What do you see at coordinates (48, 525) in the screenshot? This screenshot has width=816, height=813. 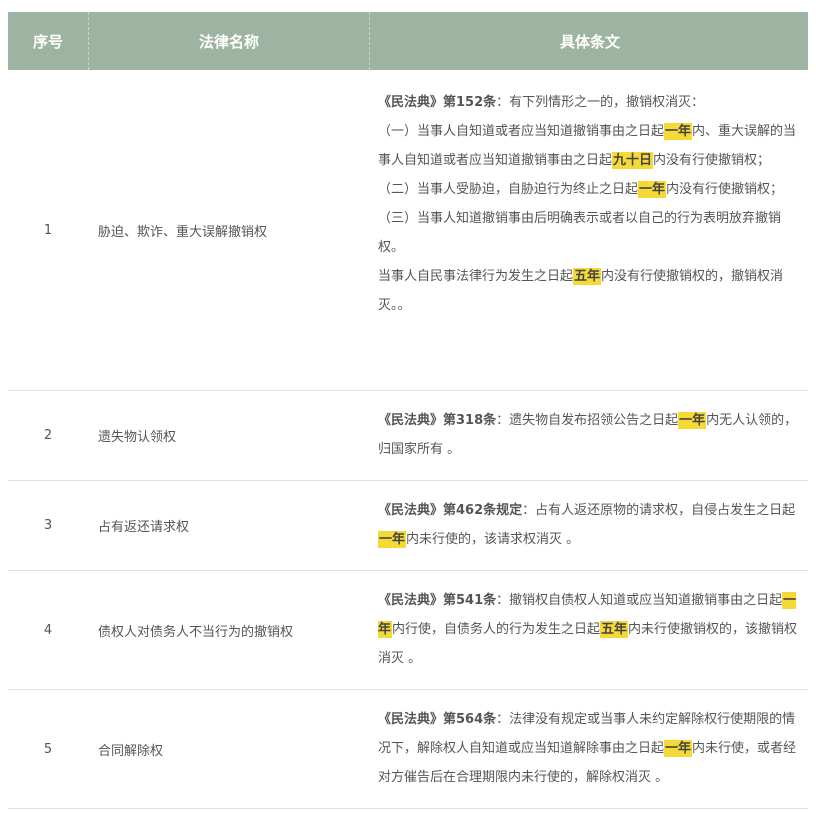 I see `row-no: 3` at bounding box center [48, 525].